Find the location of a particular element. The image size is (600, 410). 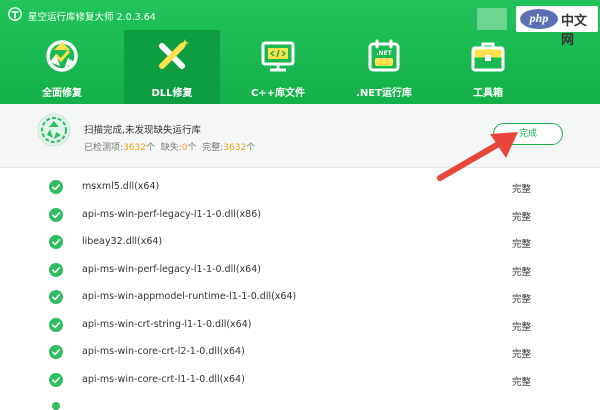

table-row: api-ms-win-core-crt-l1-1-0.dll(x64) 完整 is located at coordinates (300, 378).